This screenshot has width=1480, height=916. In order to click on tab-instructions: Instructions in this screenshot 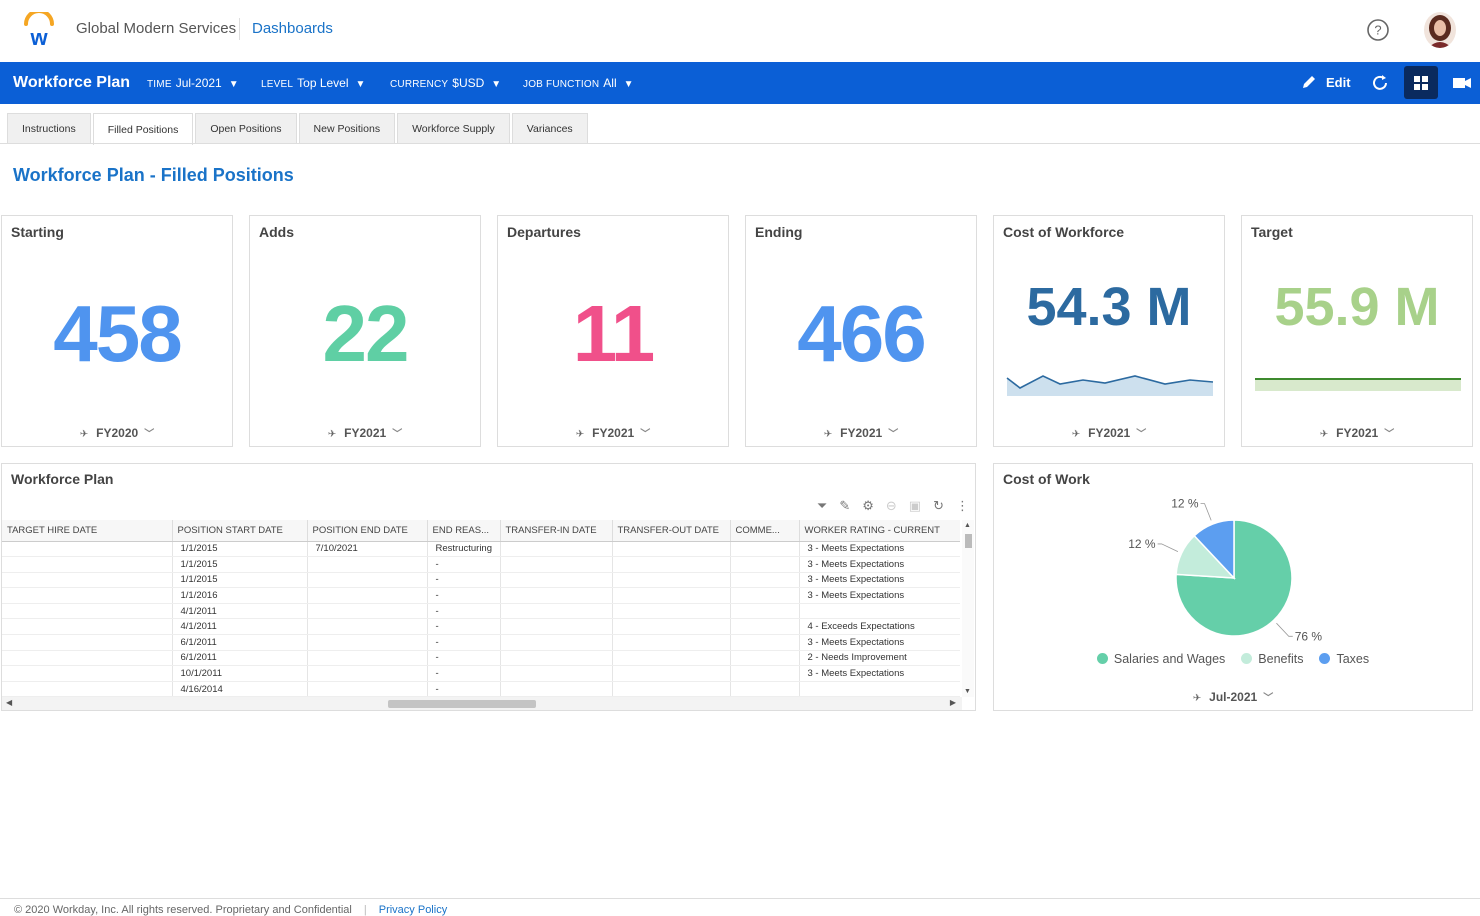, I will do `click(49, 128)`.